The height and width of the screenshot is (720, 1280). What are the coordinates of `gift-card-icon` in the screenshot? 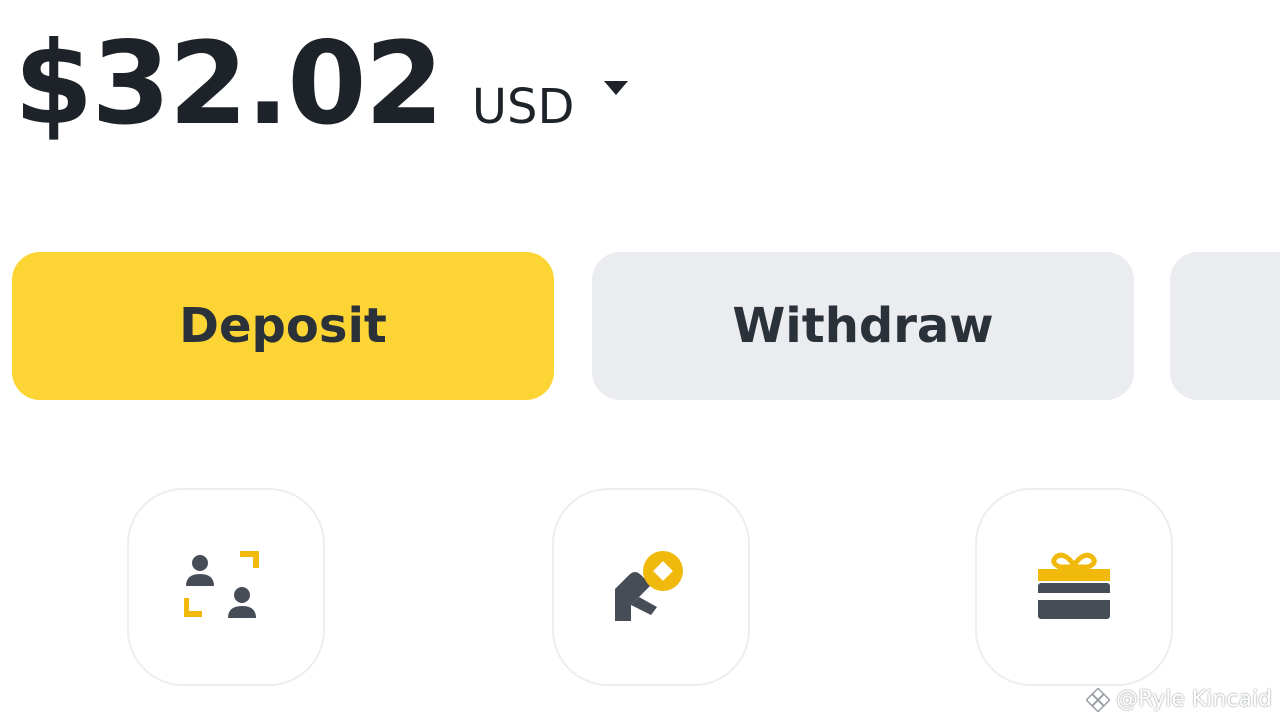 It's located at (1074, 585).